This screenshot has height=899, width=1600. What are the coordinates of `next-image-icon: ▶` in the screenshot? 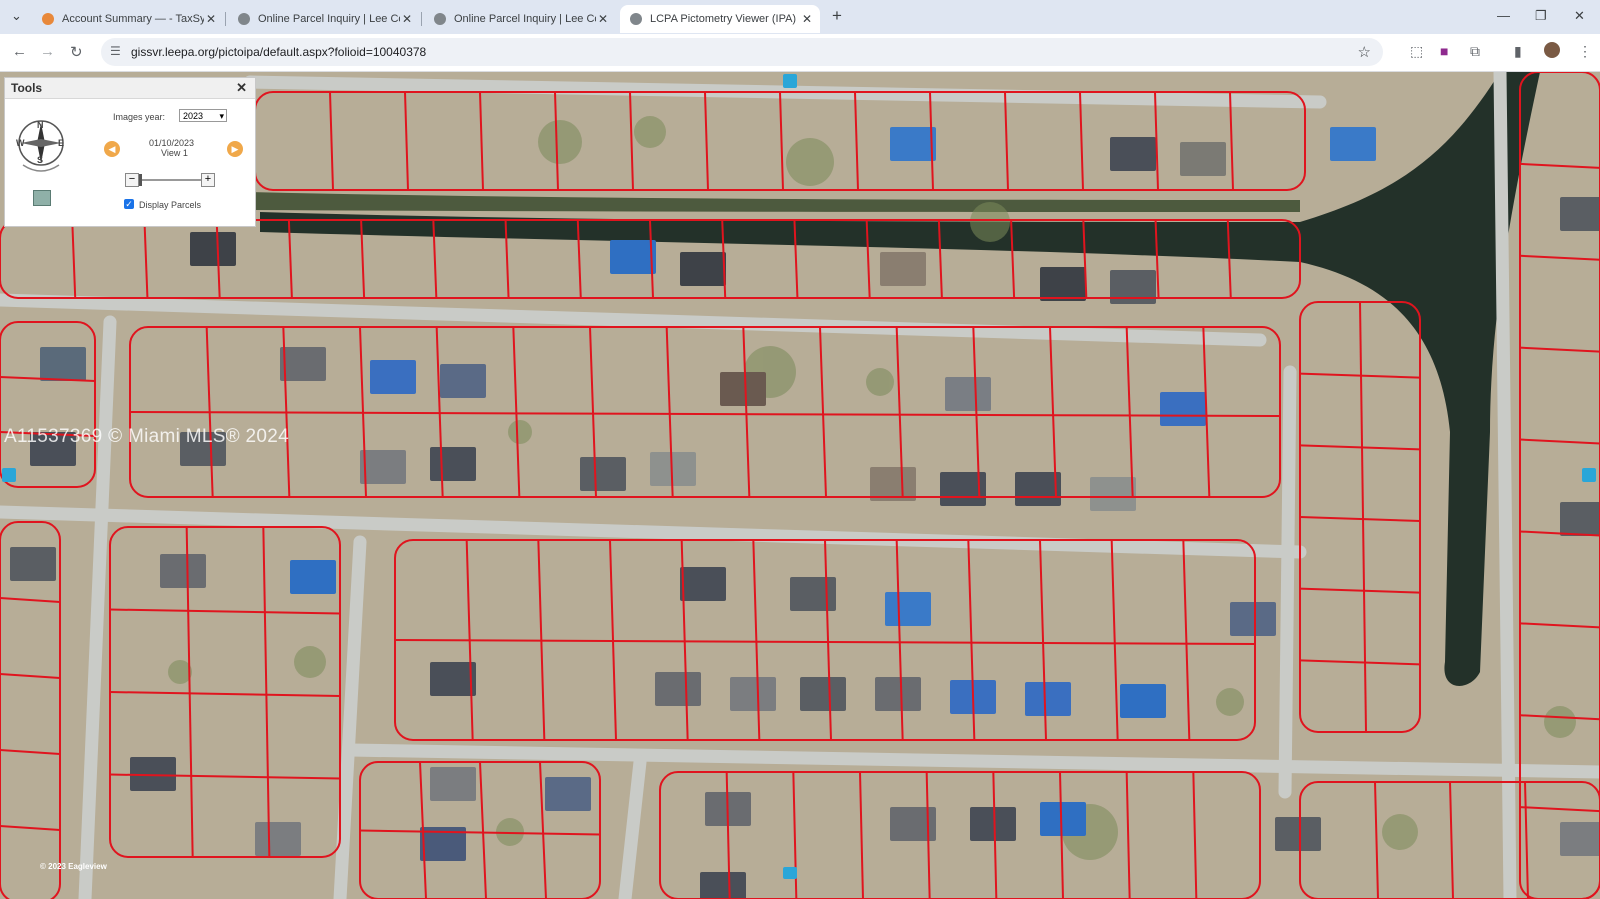 It's located at (235, 149).